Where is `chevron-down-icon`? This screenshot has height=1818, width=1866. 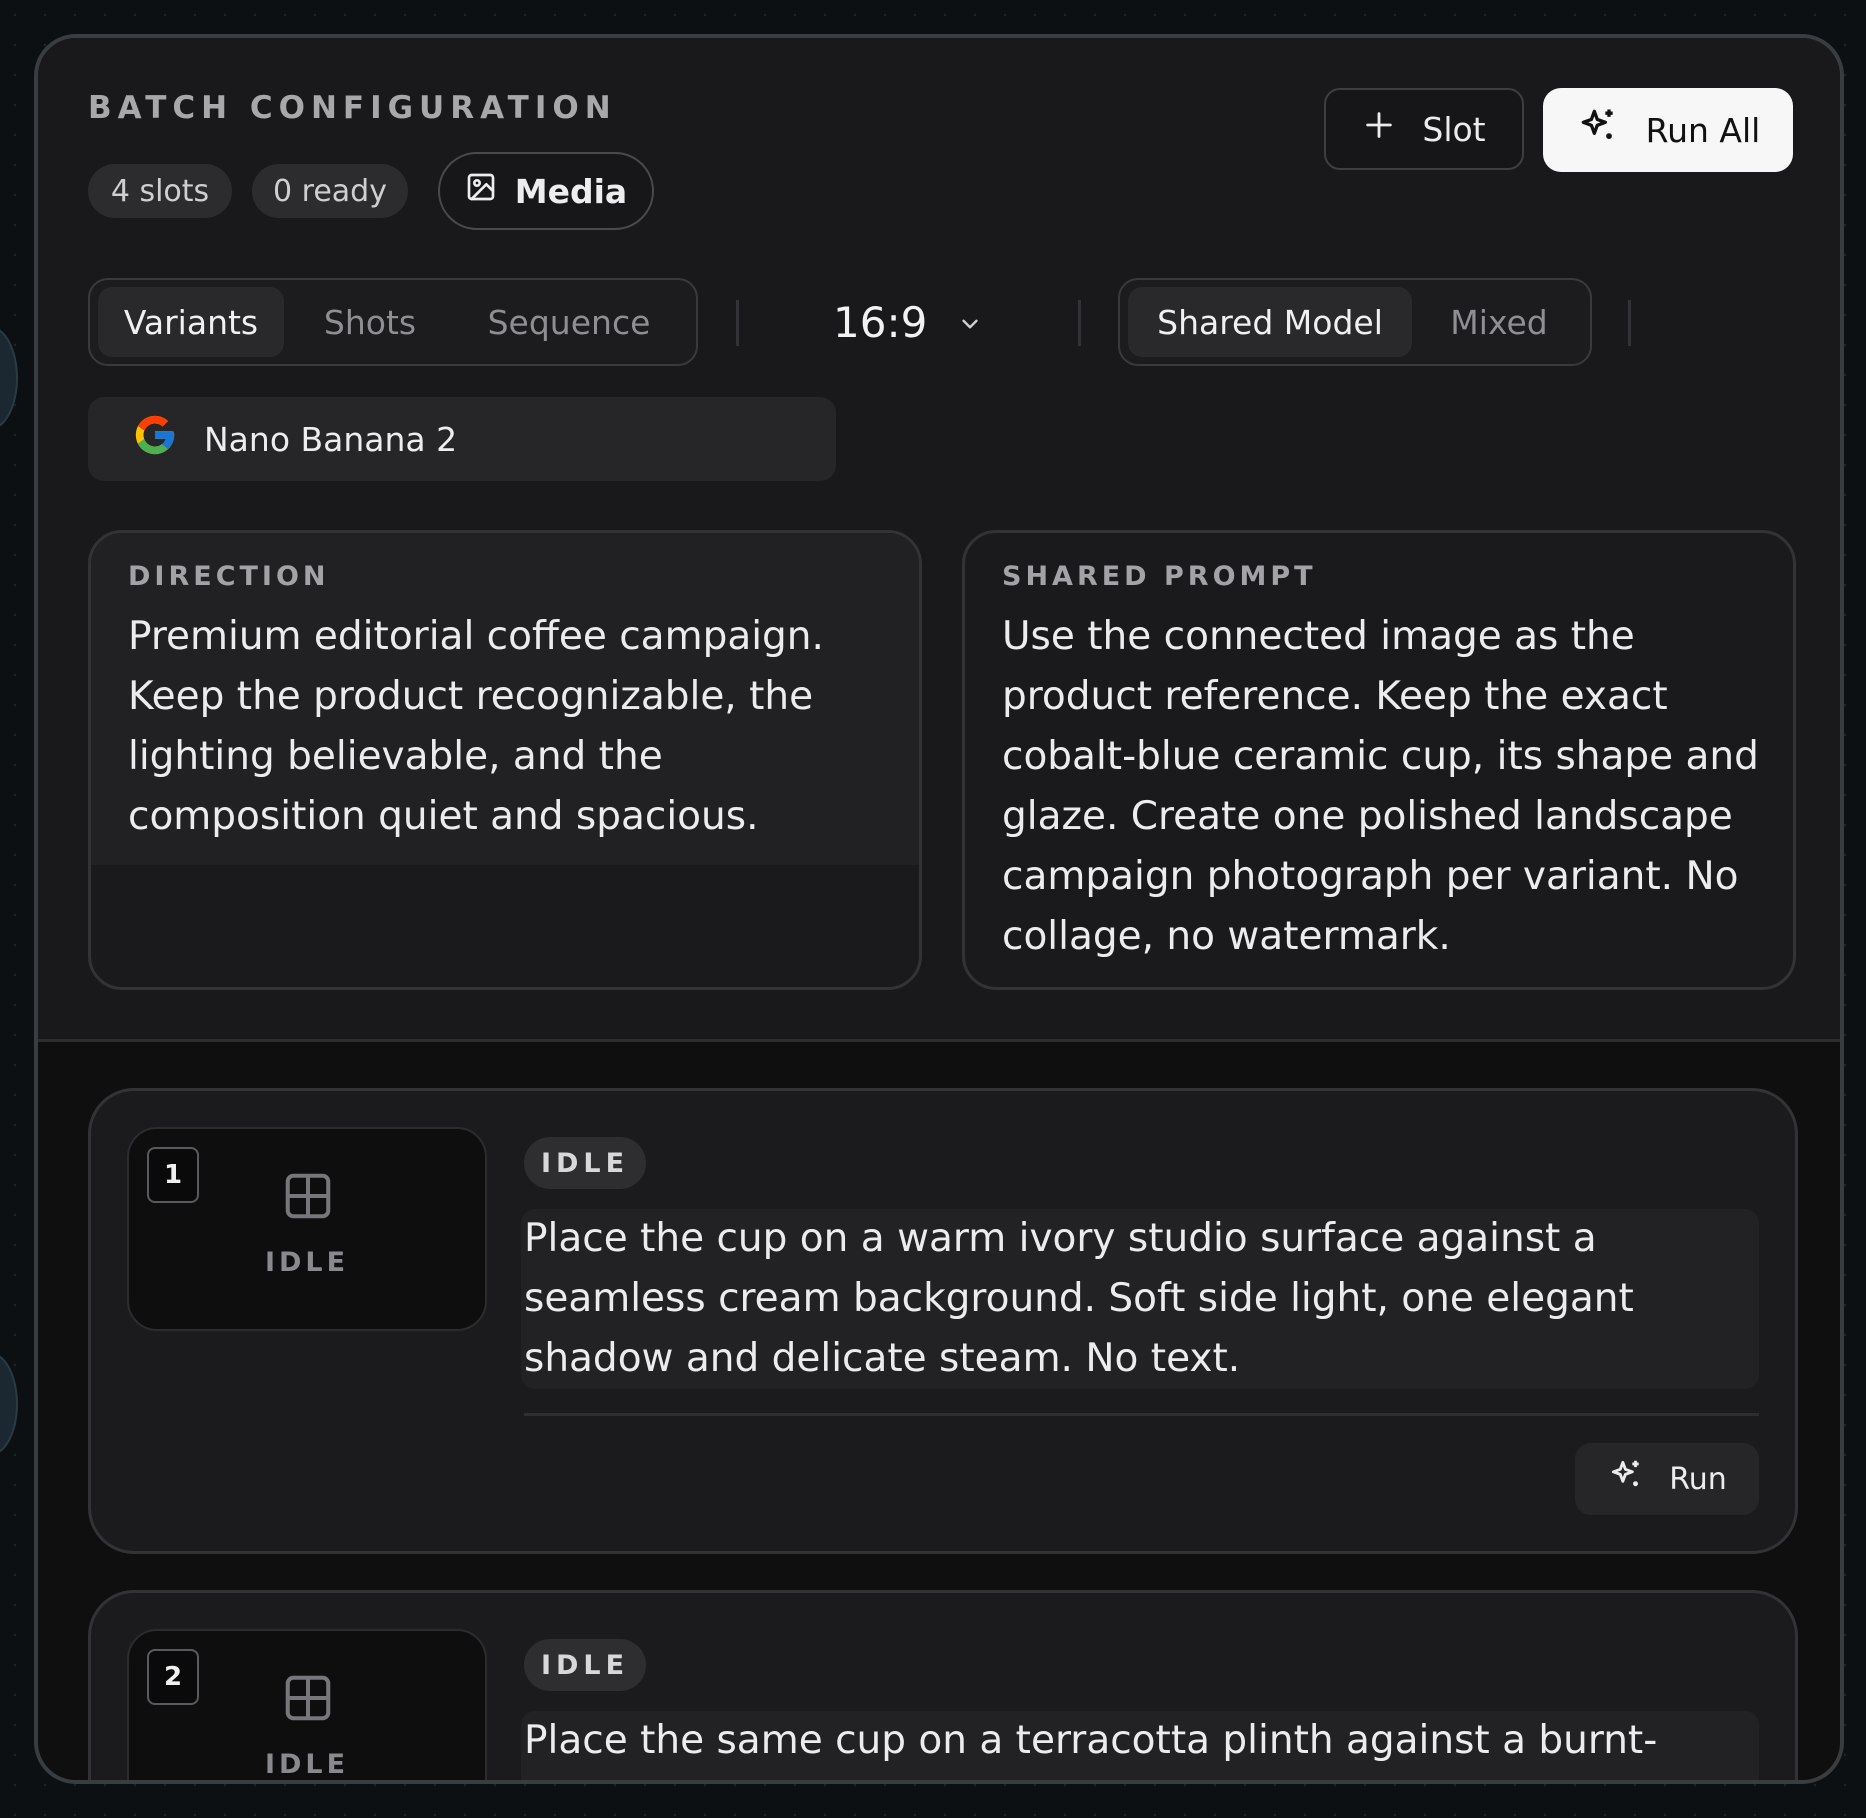 chevron-down-icon is located at coordinates (970, 322).